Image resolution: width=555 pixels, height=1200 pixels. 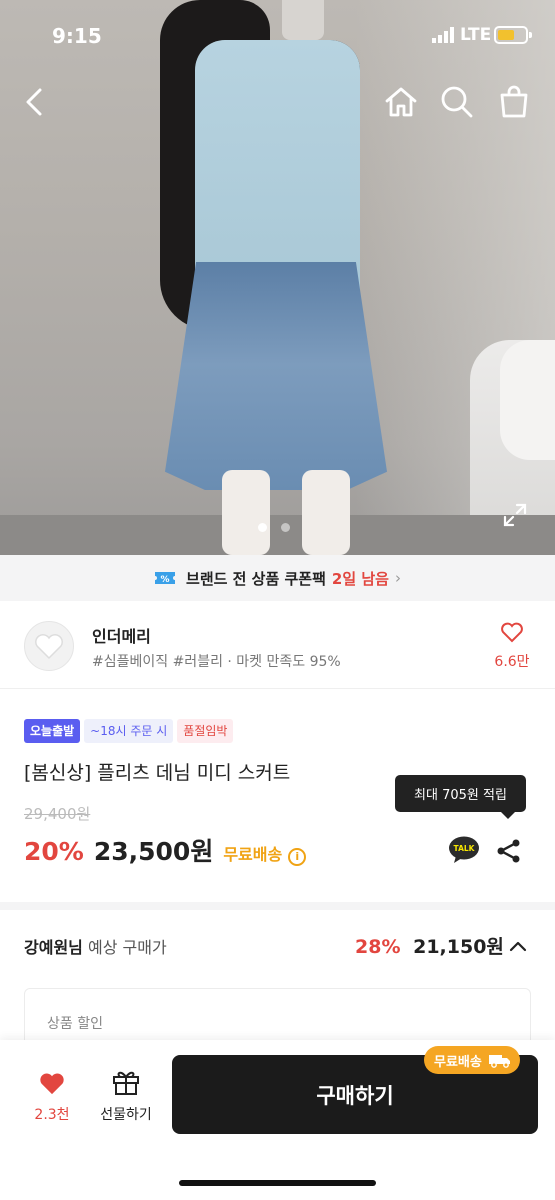 I want to click on badge-almost-soldout: 품절임박, so click(x=205, y=731).